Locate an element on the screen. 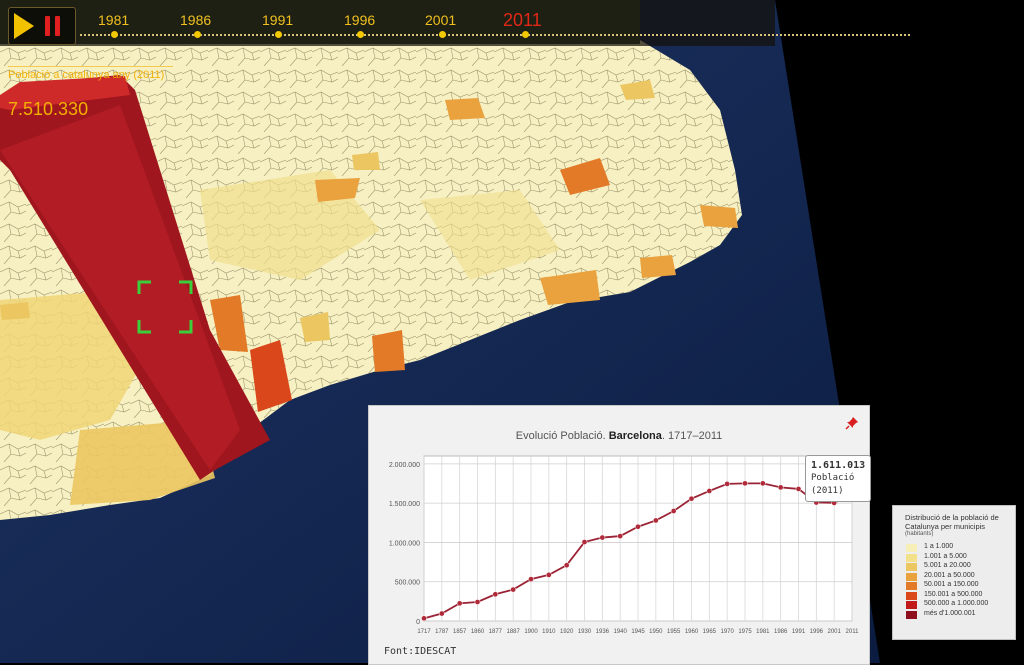  year-2011: 2011 is located at coordinates (522, 20).